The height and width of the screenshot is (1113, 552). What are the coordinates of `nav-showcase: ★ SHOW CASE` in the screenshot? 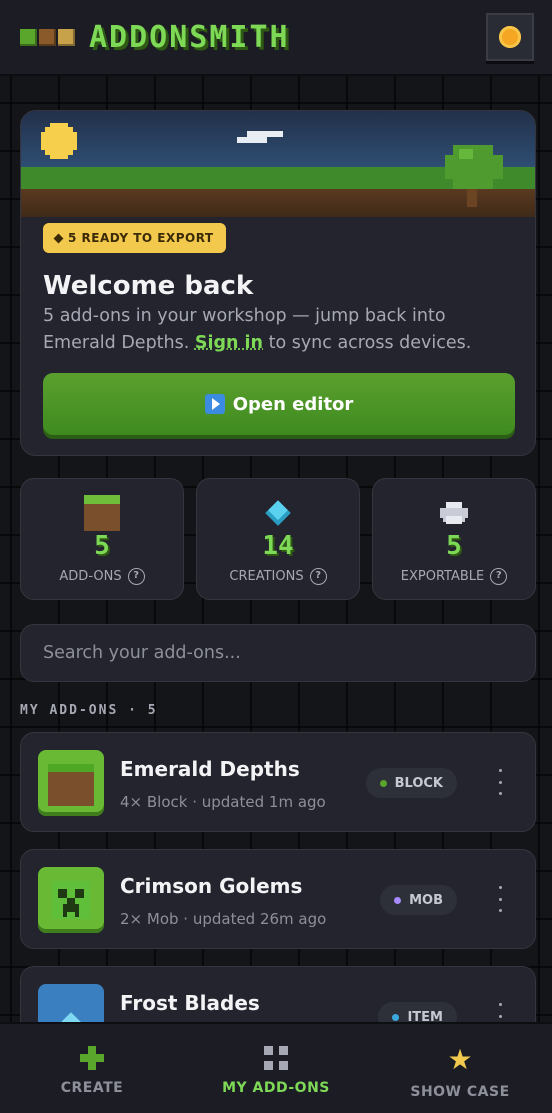 It's located at (460, 1068).